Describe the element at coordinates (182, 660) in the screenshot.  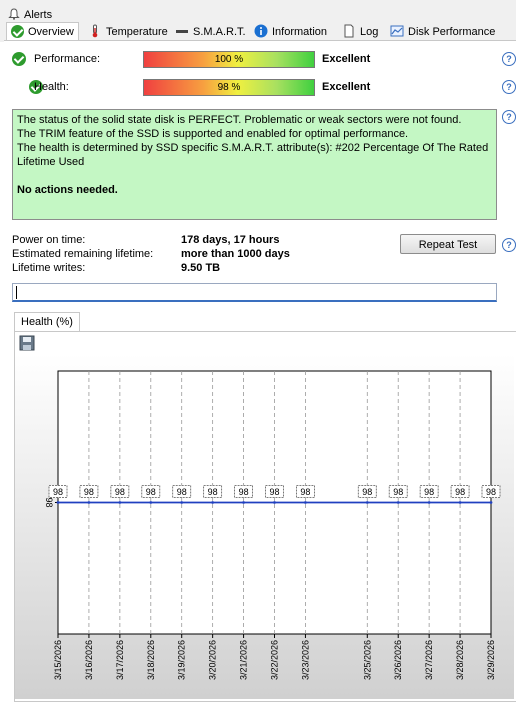
I see `x-tick-label: 3/19/2026` at that location.